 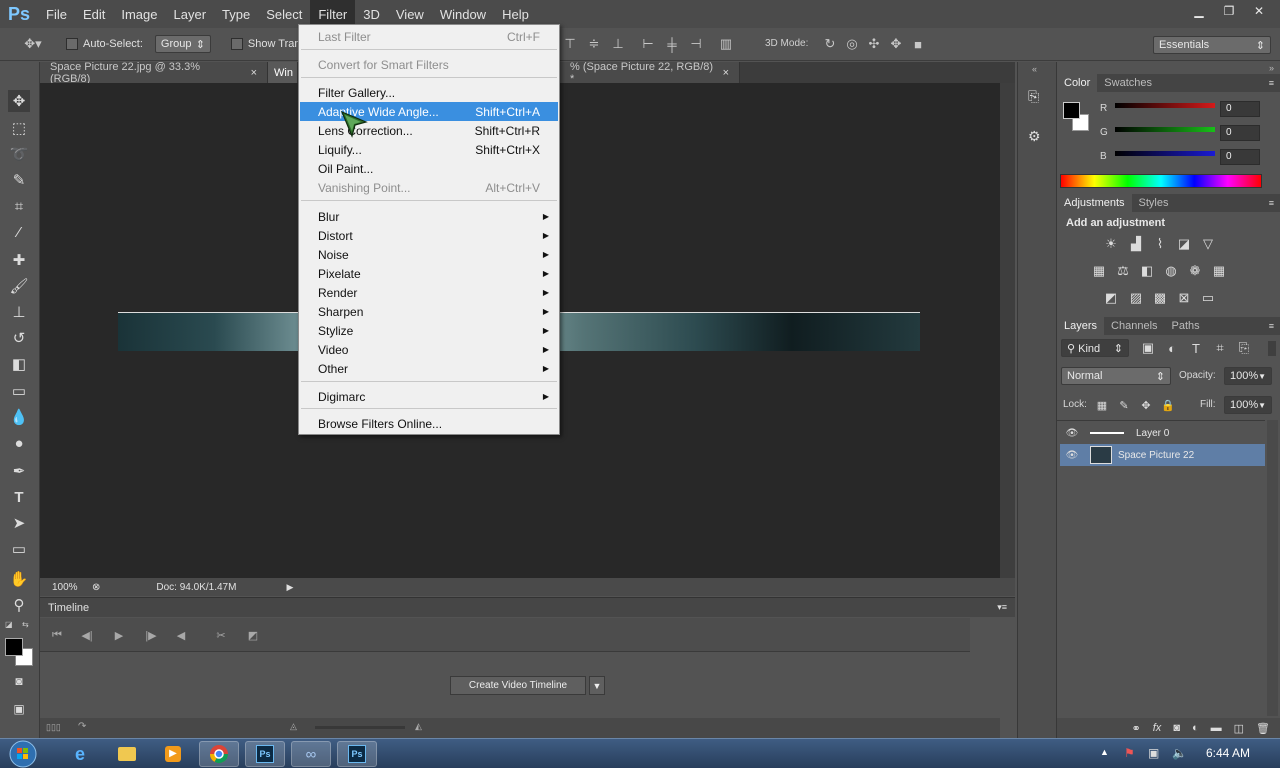 What do you see at coordinates (1157, 728) in the screenshot?
I see `layer-style-icon: fx` at bounding box center [1157, 728].